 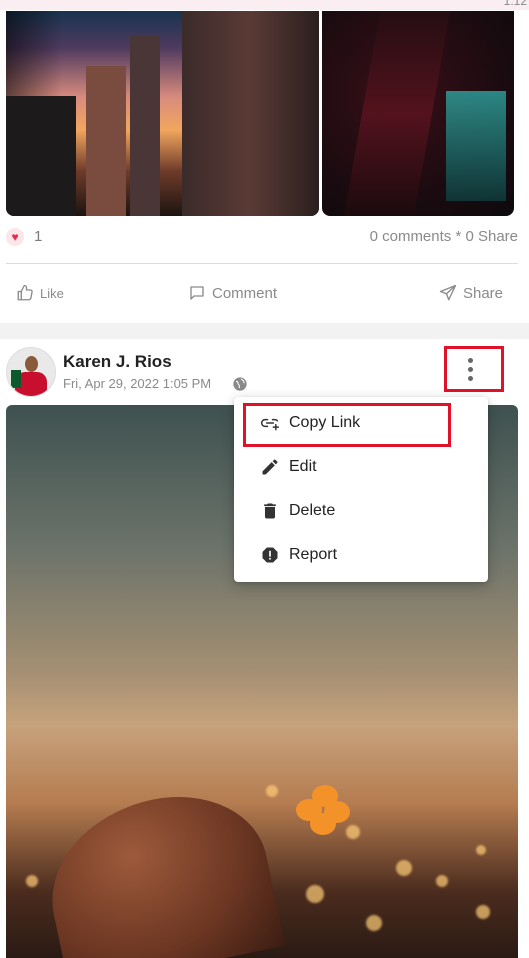 I want to click on like-button: Like, so click(x=40, y=293).